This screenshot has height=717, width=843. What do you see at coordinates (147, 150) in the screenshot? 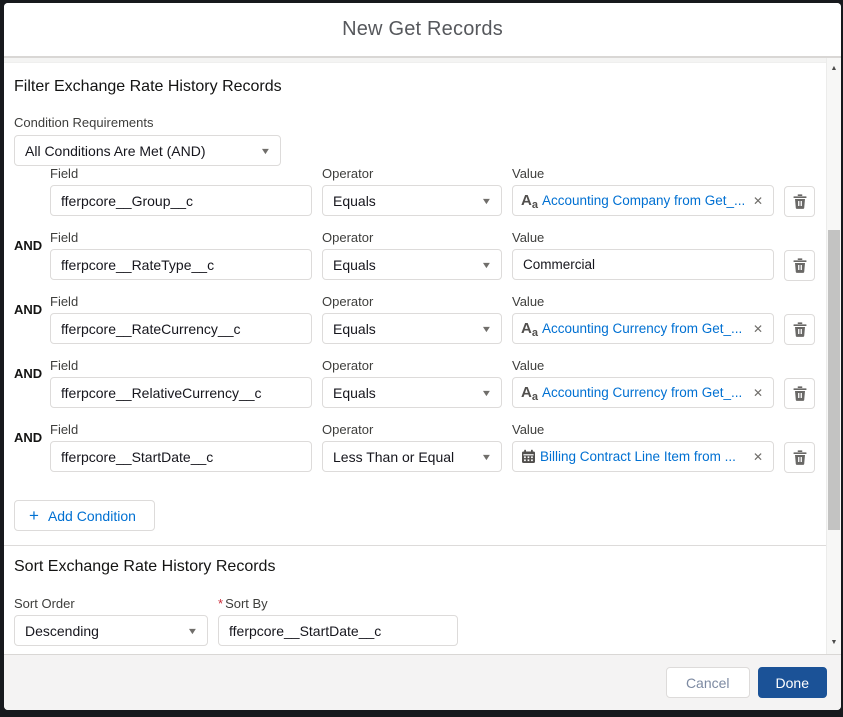
I see `condition-requirements-select: All Conditions Are Met (AND) ▼` at bounding box center [147, 150].